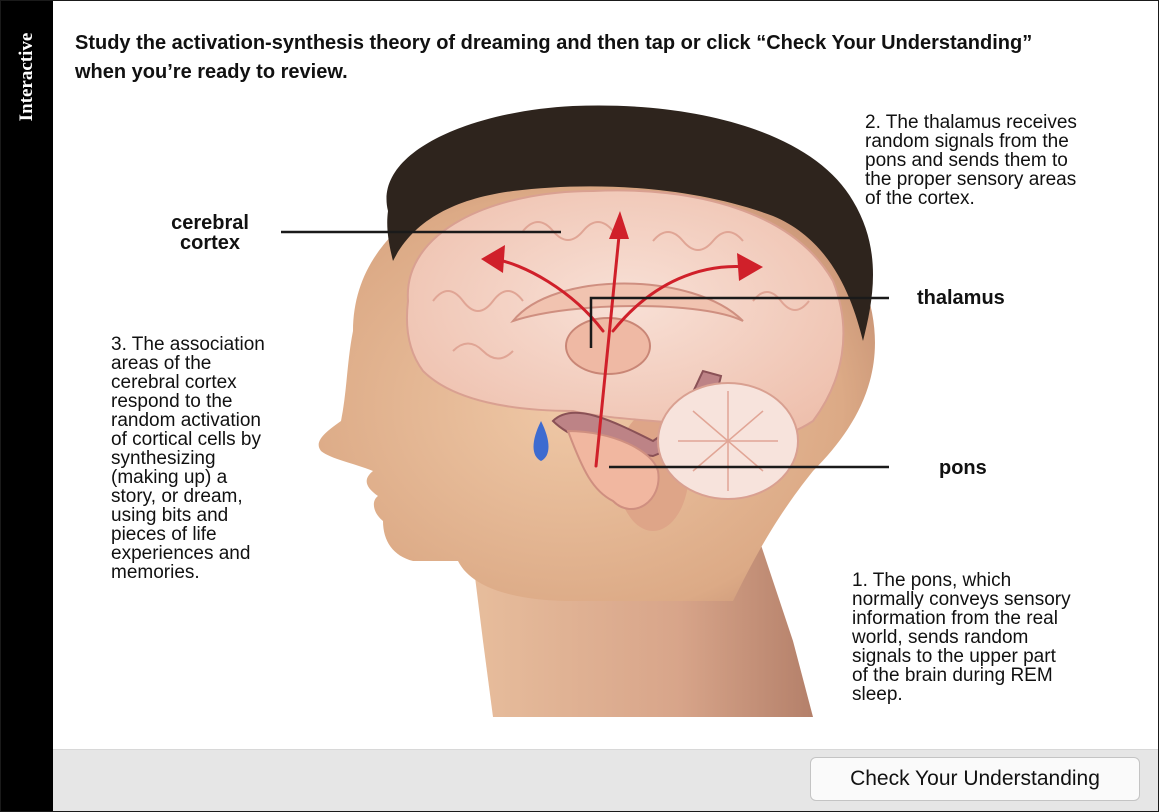  What do you see at coordinates (920, 198) in the screenshot?
I see `step-2-line: of the cortex.` at bounding box center [920, 198].